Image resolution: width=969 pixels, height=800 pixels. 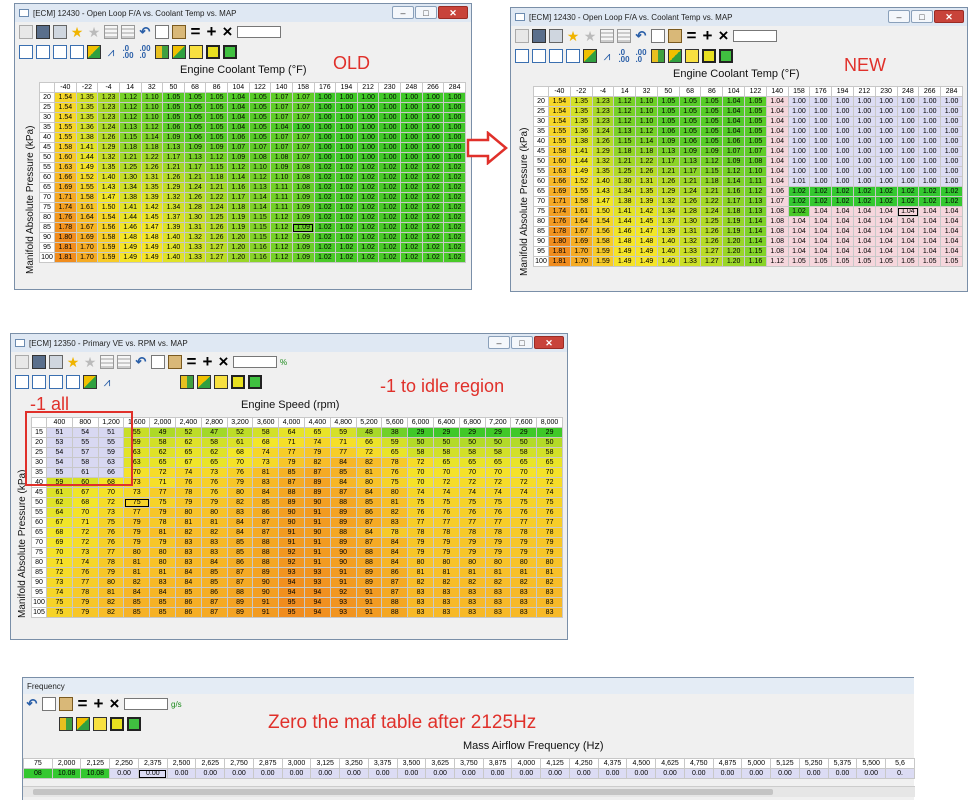 I want to click on table-cell: 1.40, so click(x=668, y=251).